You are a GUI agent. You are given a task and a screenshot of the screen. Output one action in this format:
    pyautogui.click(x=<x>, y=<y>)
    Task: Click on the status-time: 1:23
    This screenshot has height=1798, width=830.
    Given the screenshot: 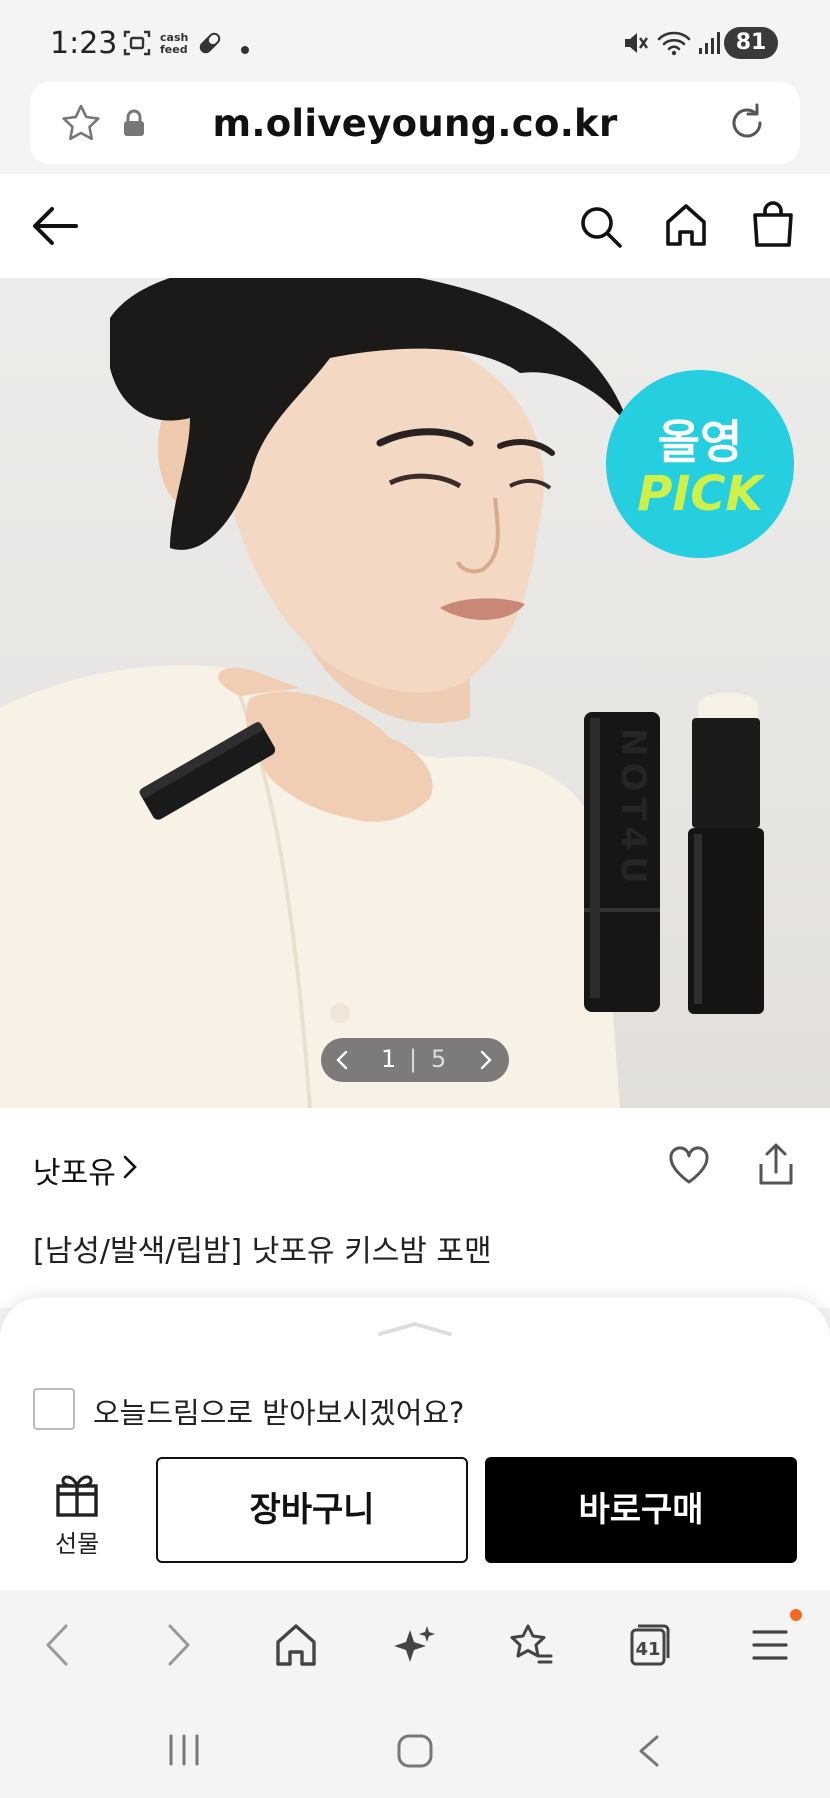 What is the action you would take?
    pyautogui.click(x=84, y=43)
    